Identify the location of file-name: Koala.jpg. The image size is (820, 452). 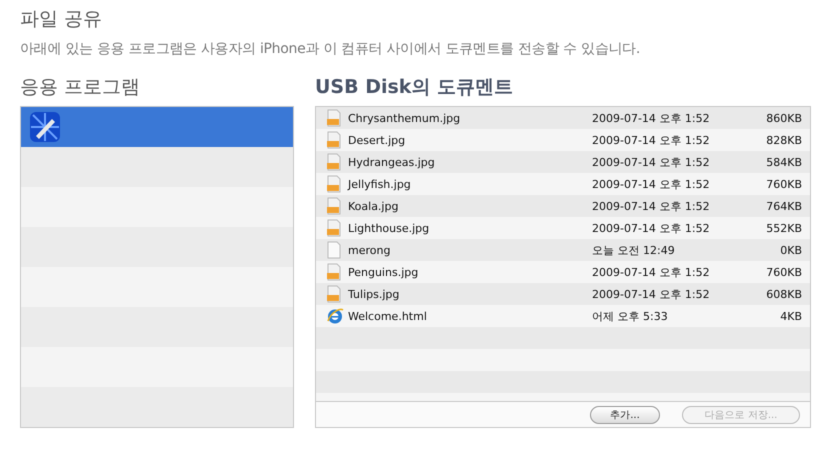
(374, 206).